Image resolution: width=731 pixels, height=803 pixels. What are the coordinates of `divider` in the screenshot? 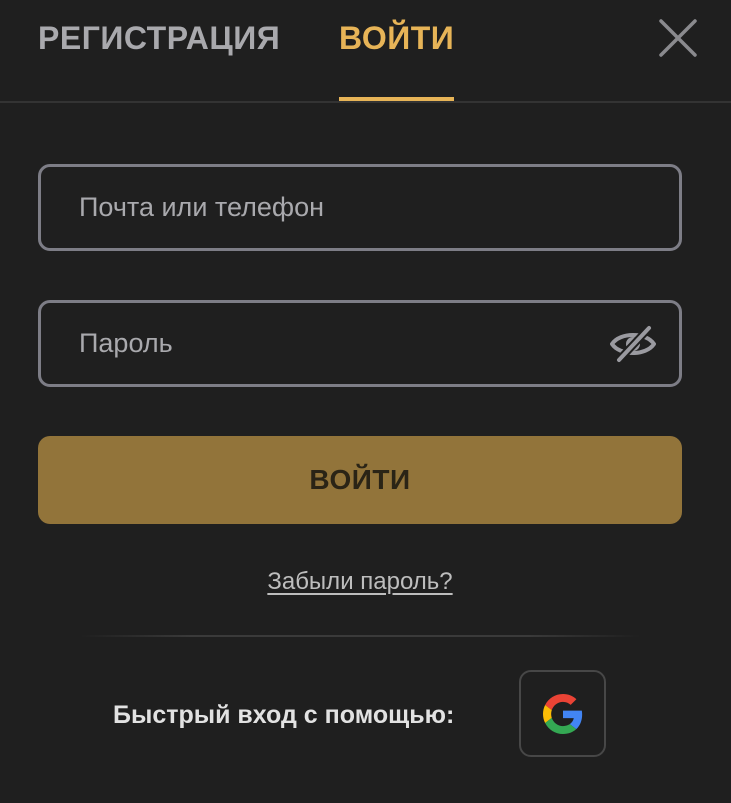 It's located at (360, 636).